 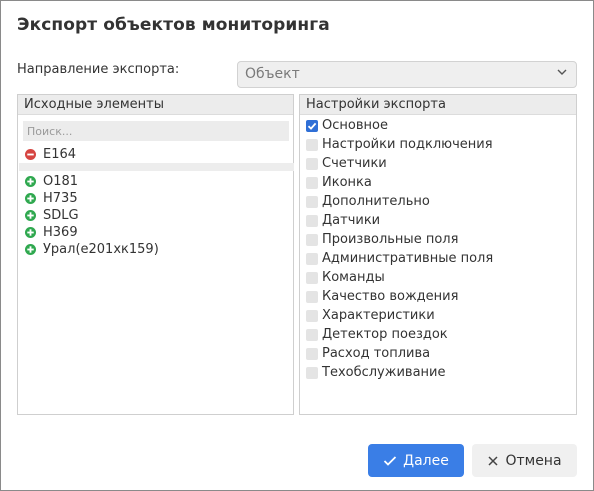 I want to click on available-item: Урал(е201хк159), so click(x=92, y=249).